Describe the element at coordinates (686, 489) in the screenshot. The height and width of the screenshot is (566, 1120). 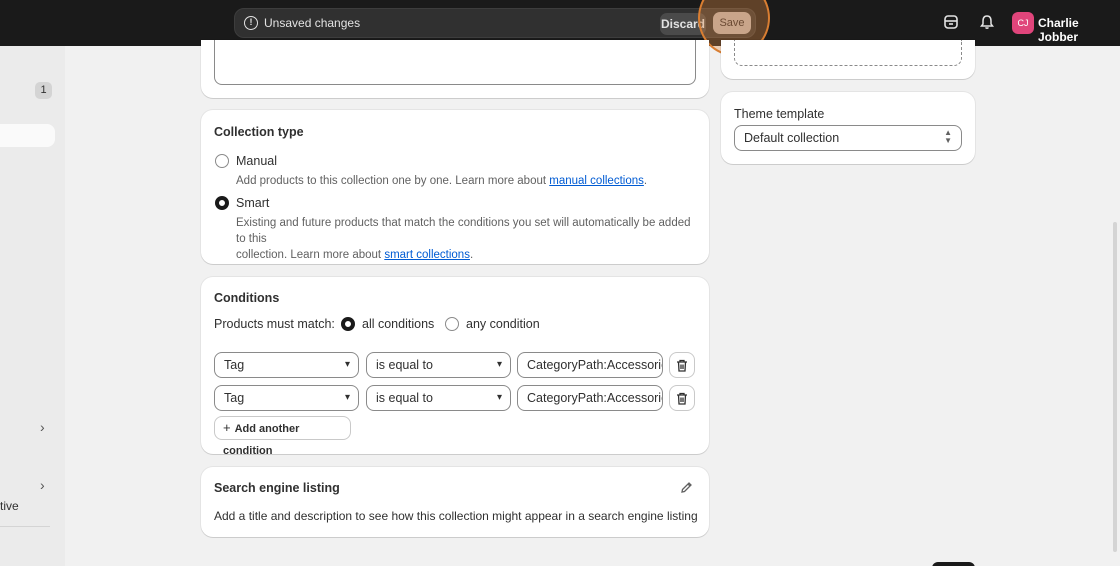
I see `edit-icon` at that location.